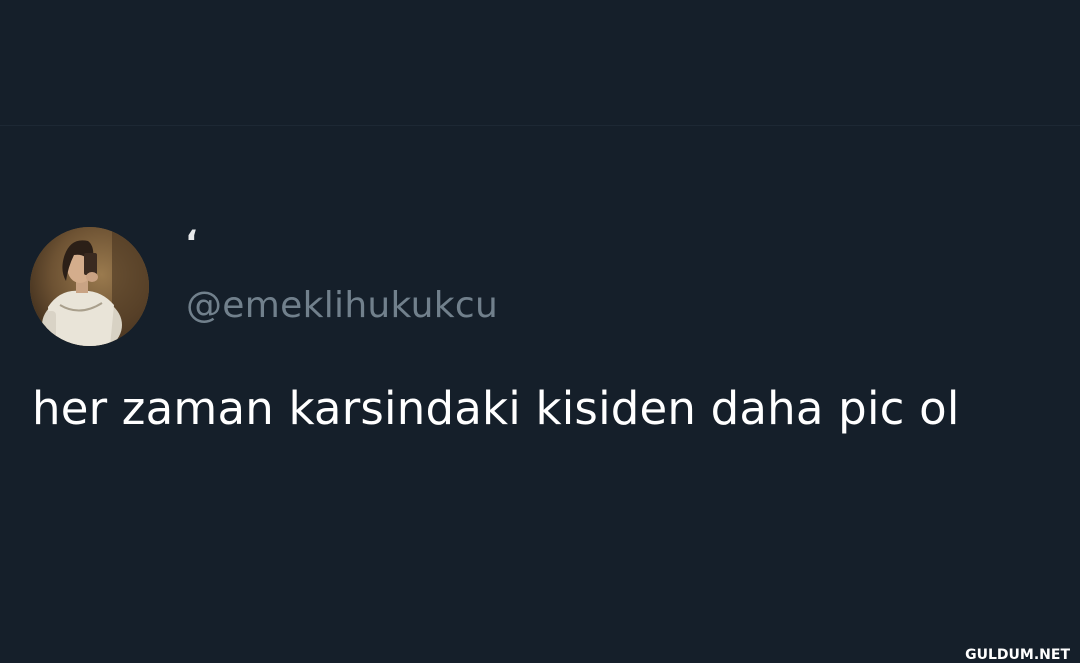 The width and height of the screenshot is (1080, 663). I want to click on author-handle: @emeklihukukcu, so click(342, 306).